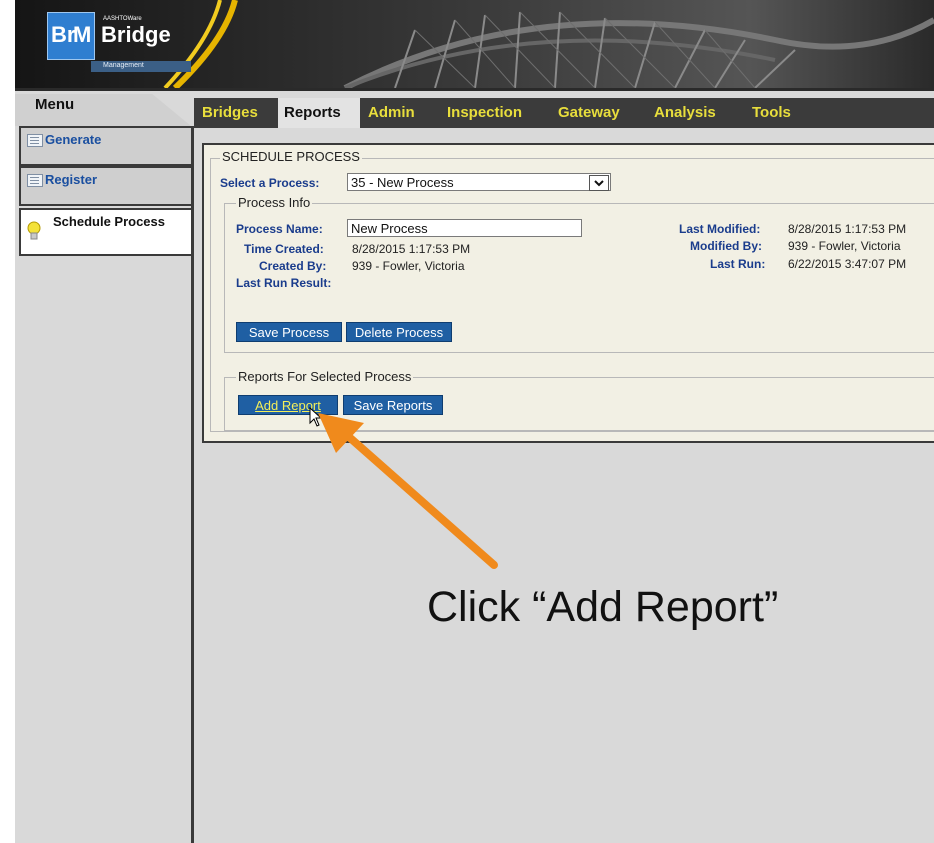 The height and width of the screenshot is (843, 934). What do you see at coordinates (312, 112) in the screenshot?
I see `tab-reports-label: Reports` at bounding box center [312, 112].